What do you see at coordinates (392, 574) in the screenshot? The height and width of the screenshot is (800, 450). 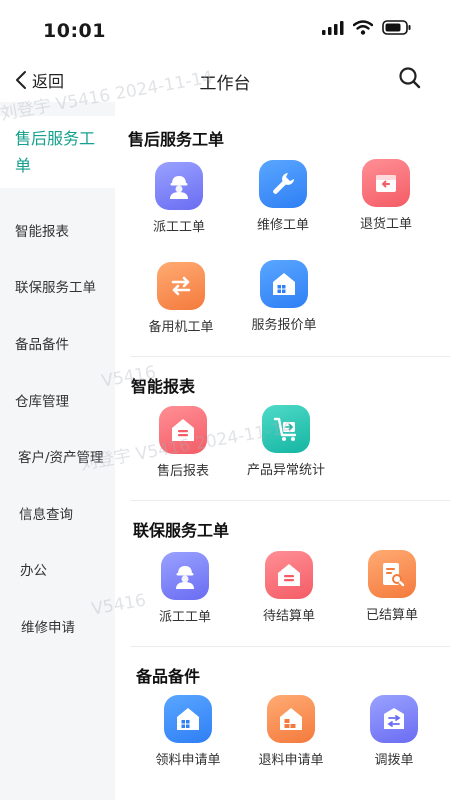 I see `doc-search-icon` at bounding box center [392, 574].